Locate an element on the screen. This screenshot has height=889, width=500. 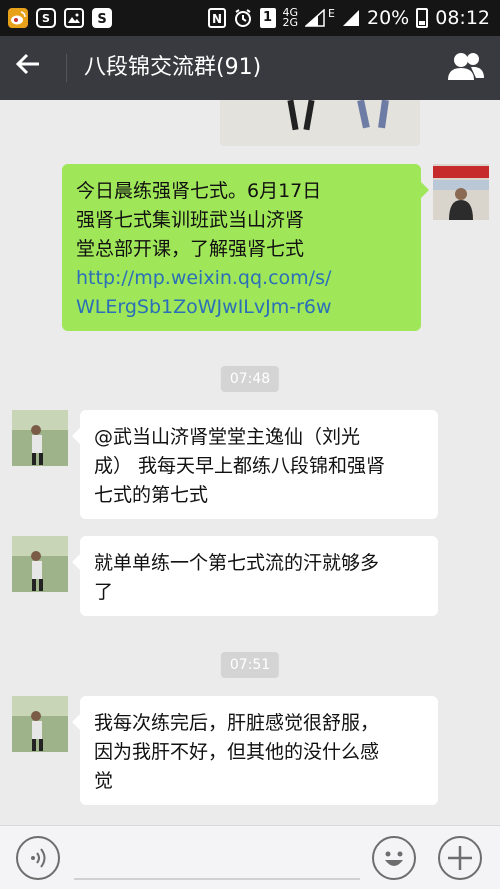
plus-icon is located at coordinates (460, 858).